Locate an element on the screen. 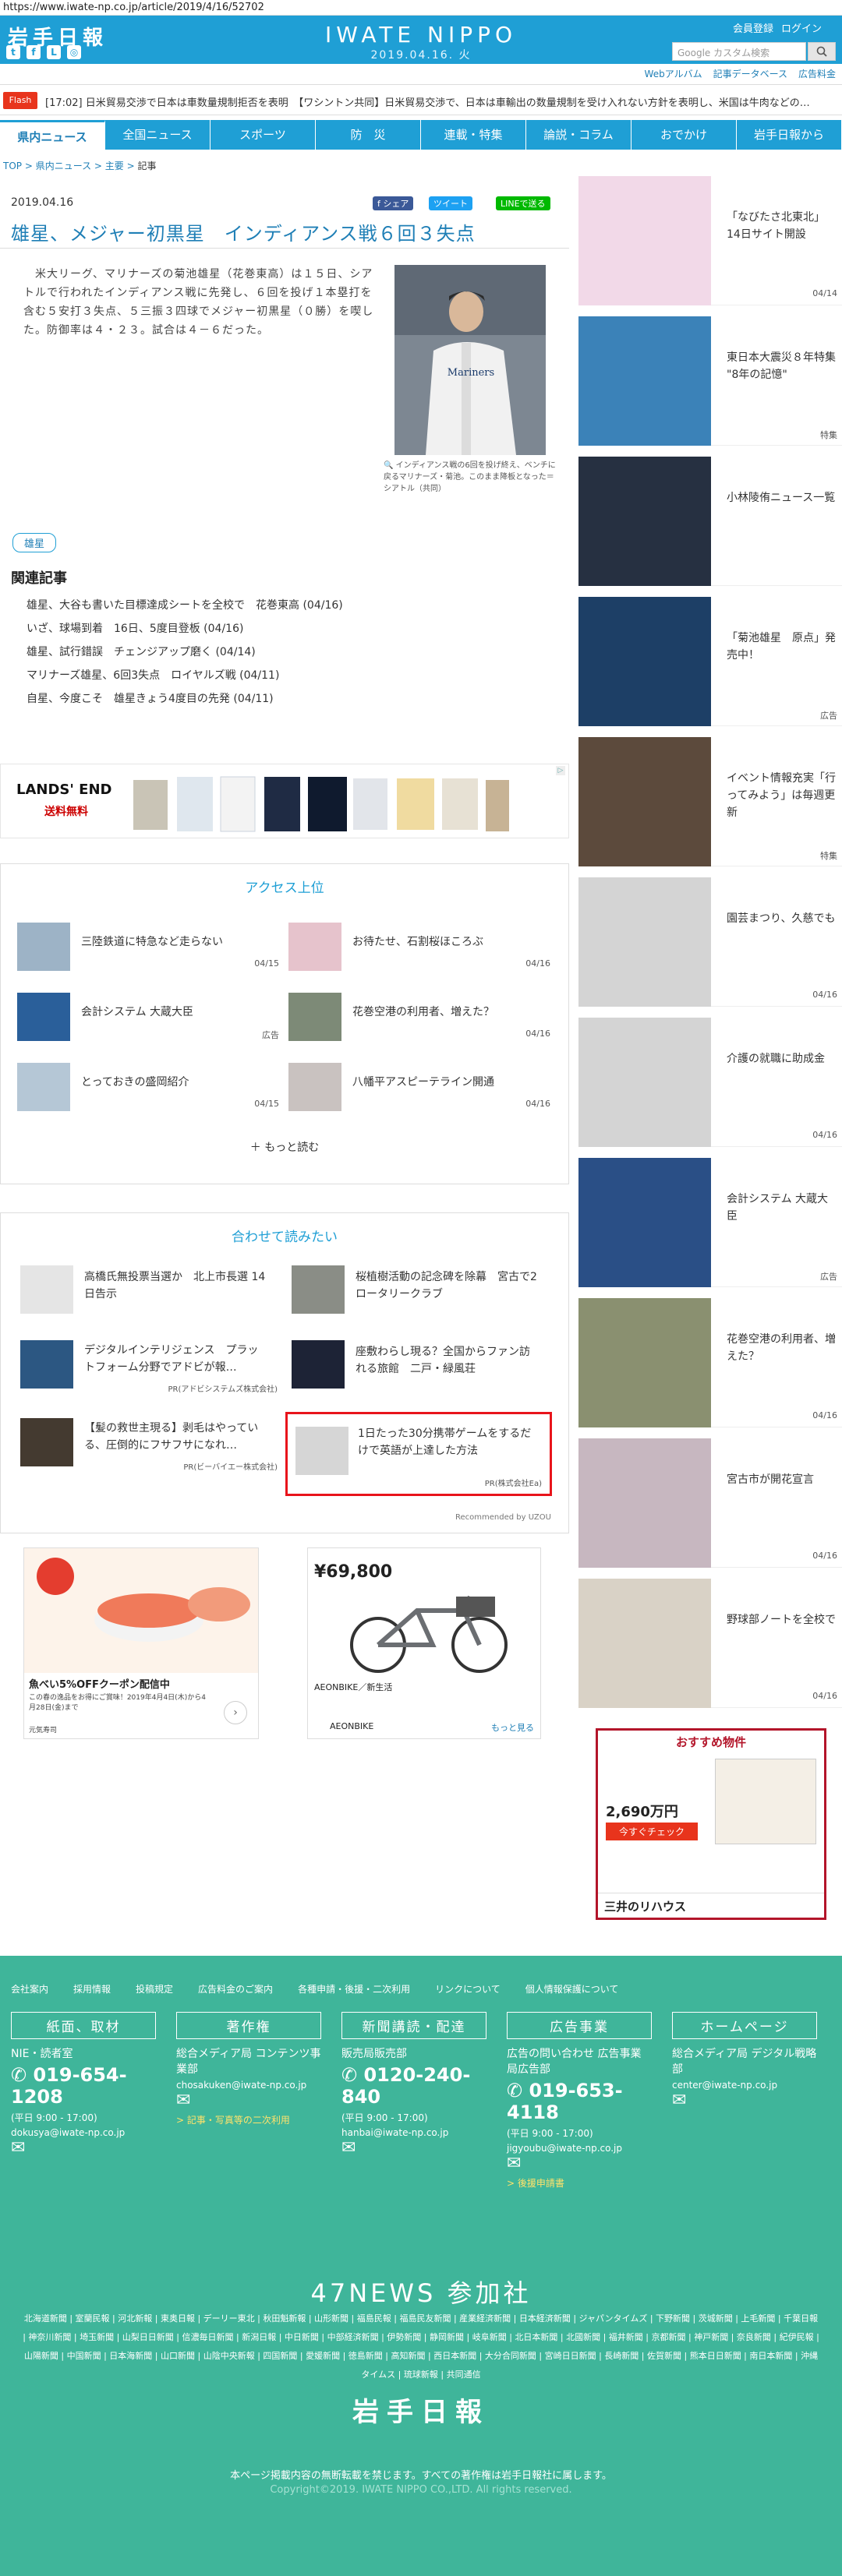  instagram-icon: ◎ is located at coordinates (74, 52).